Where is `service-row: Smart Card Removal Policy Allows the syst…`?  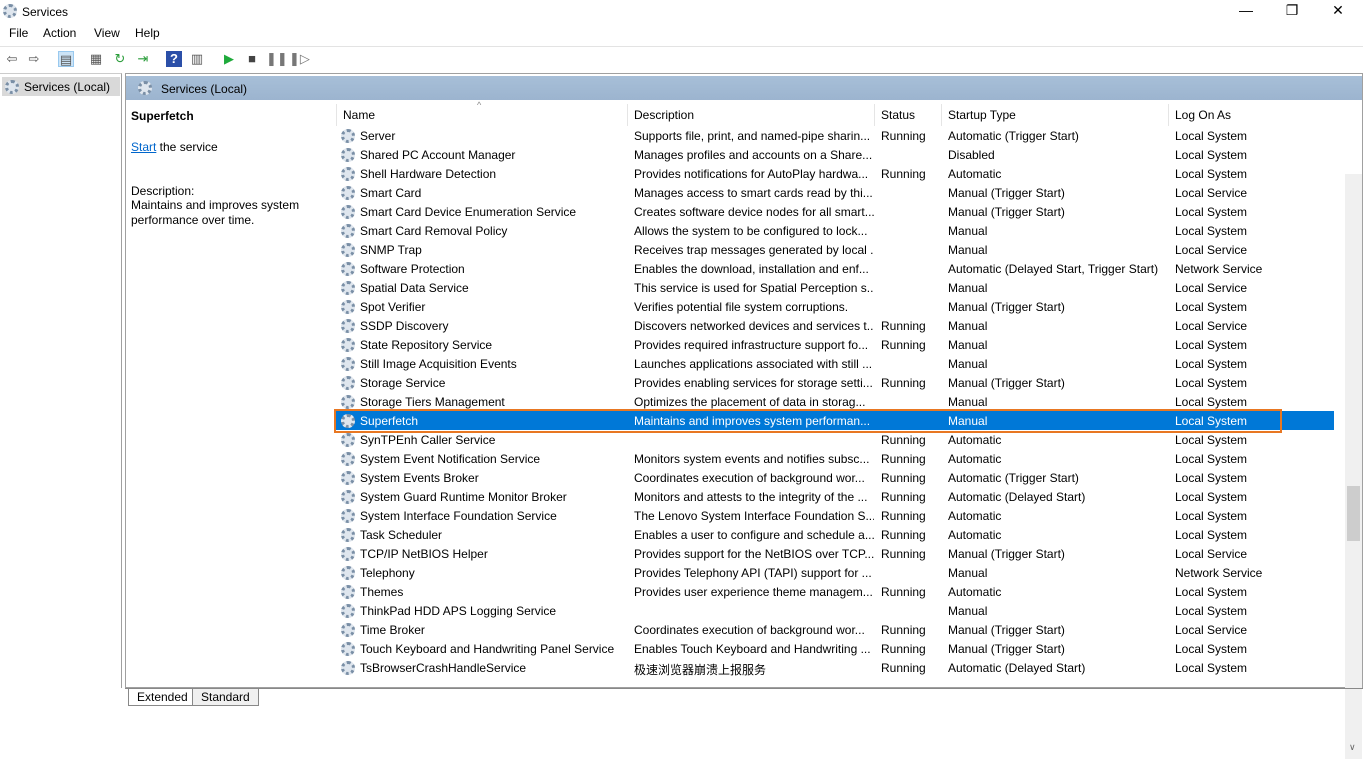 service-row: Smart Card Removal Policy Allows the syst… is located at coordinates (834, 230).